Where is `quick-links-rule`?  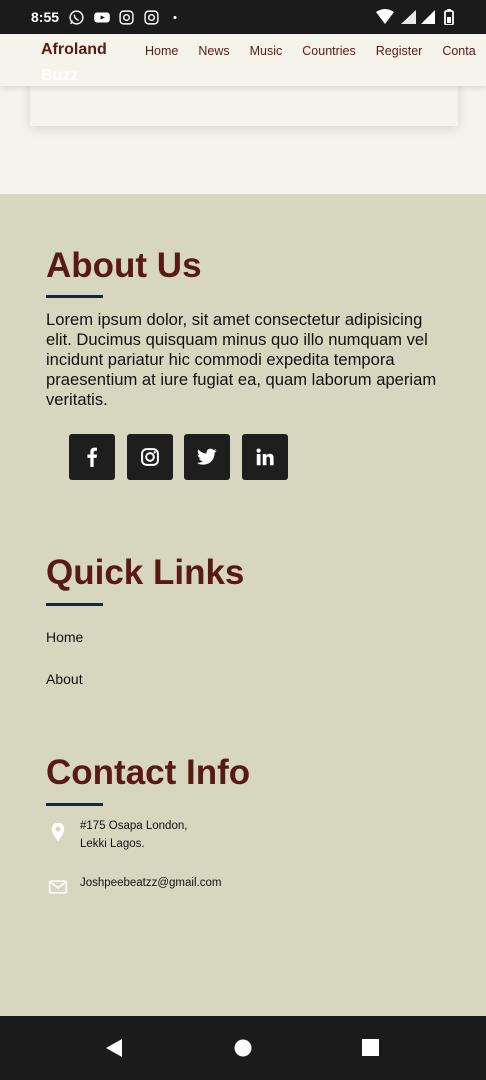
quick-links-rule is located at coordinates (74, 604).